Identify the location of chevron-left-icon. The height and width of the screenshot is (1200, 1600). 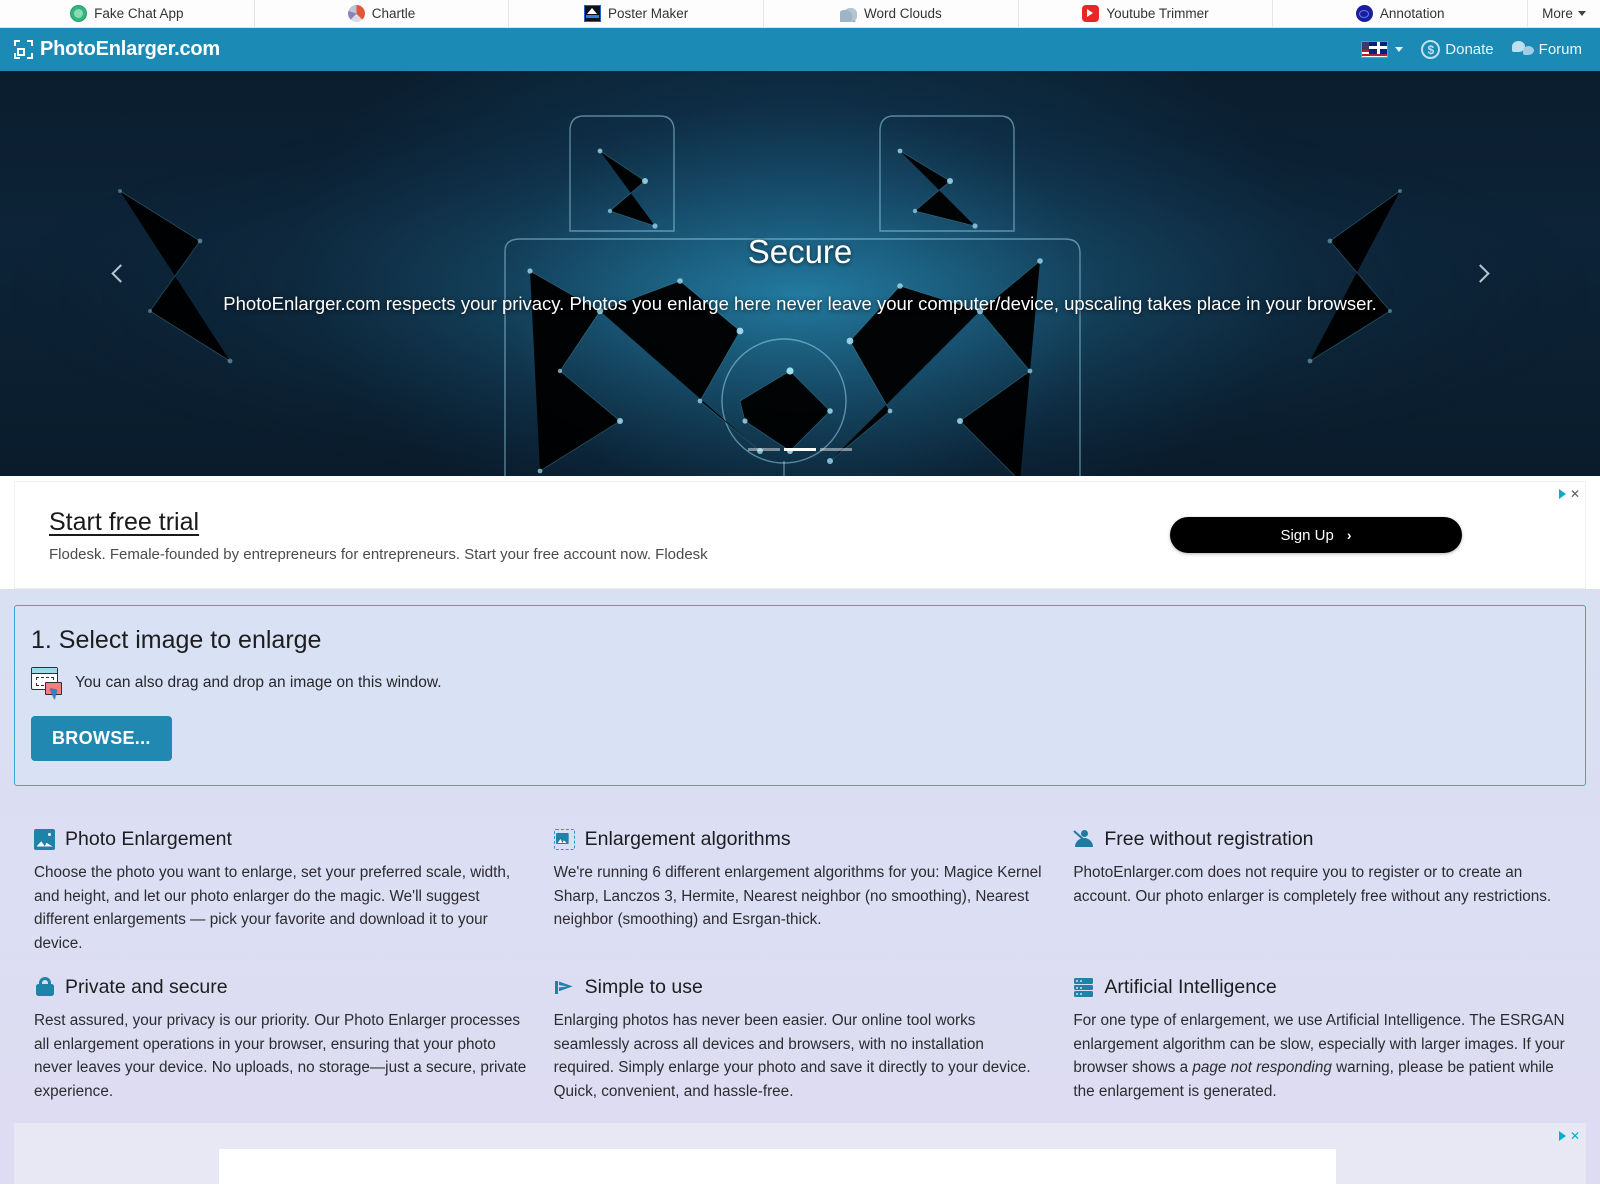
(120, 273).